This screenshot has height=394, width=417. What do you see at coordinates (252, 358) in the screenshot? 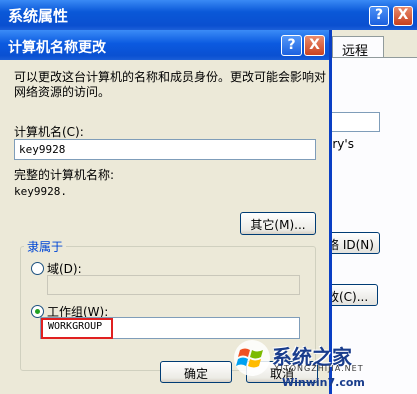
I see `windows-logo-icon` at bounding box center [252, 358].